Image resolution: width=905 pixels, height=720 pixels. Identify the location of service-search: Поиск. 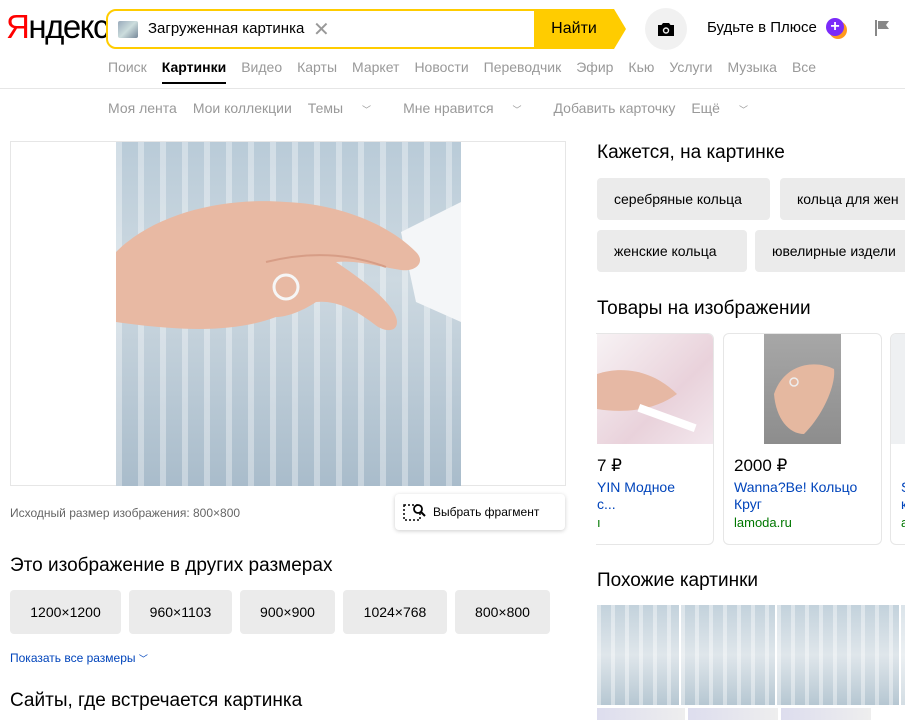
(127, 71).